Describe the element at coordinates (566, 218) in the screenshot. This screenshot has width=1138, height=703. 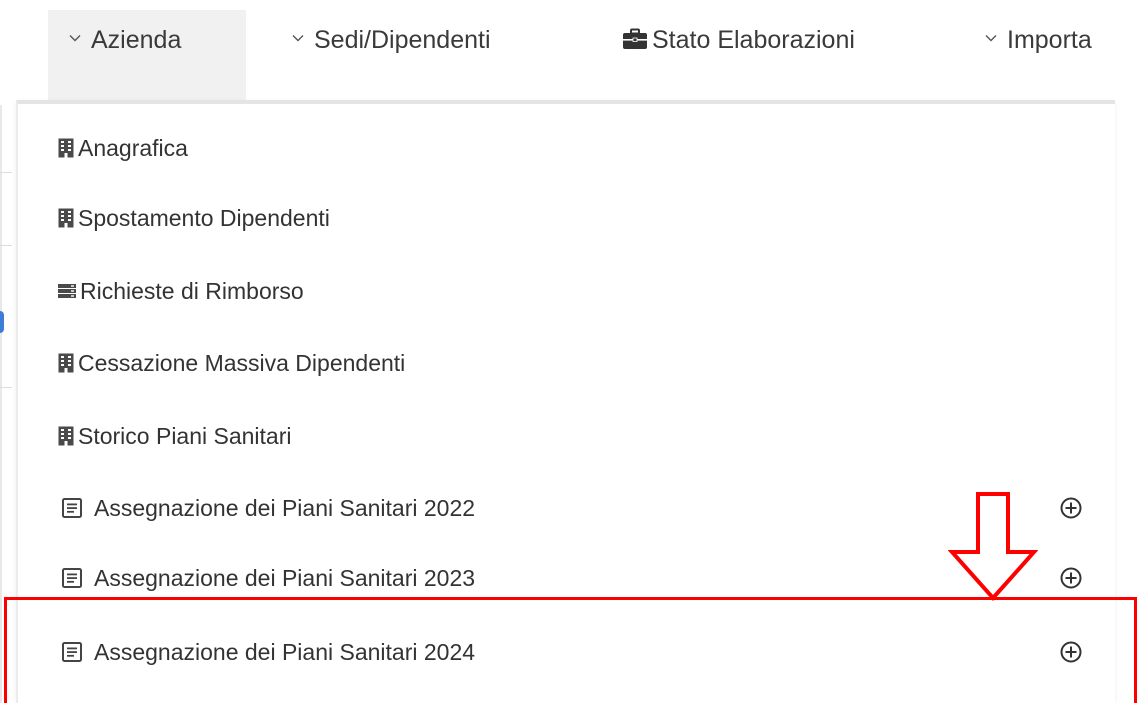
I see `menu-item-spostamento-dipendenti: Spostamento Dipendenti` at that location.